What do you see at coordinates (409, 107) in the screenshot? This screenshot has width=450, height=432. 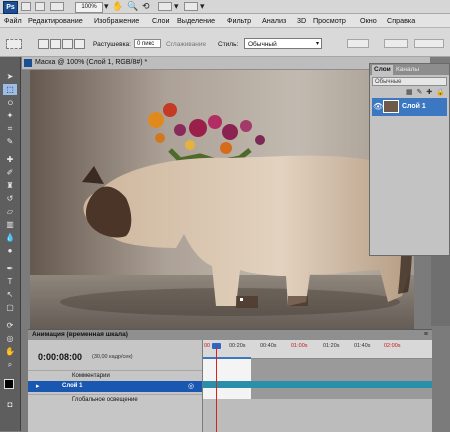 I see `layer-row: 👁 Слой 1` at bounding box center [409, 107].